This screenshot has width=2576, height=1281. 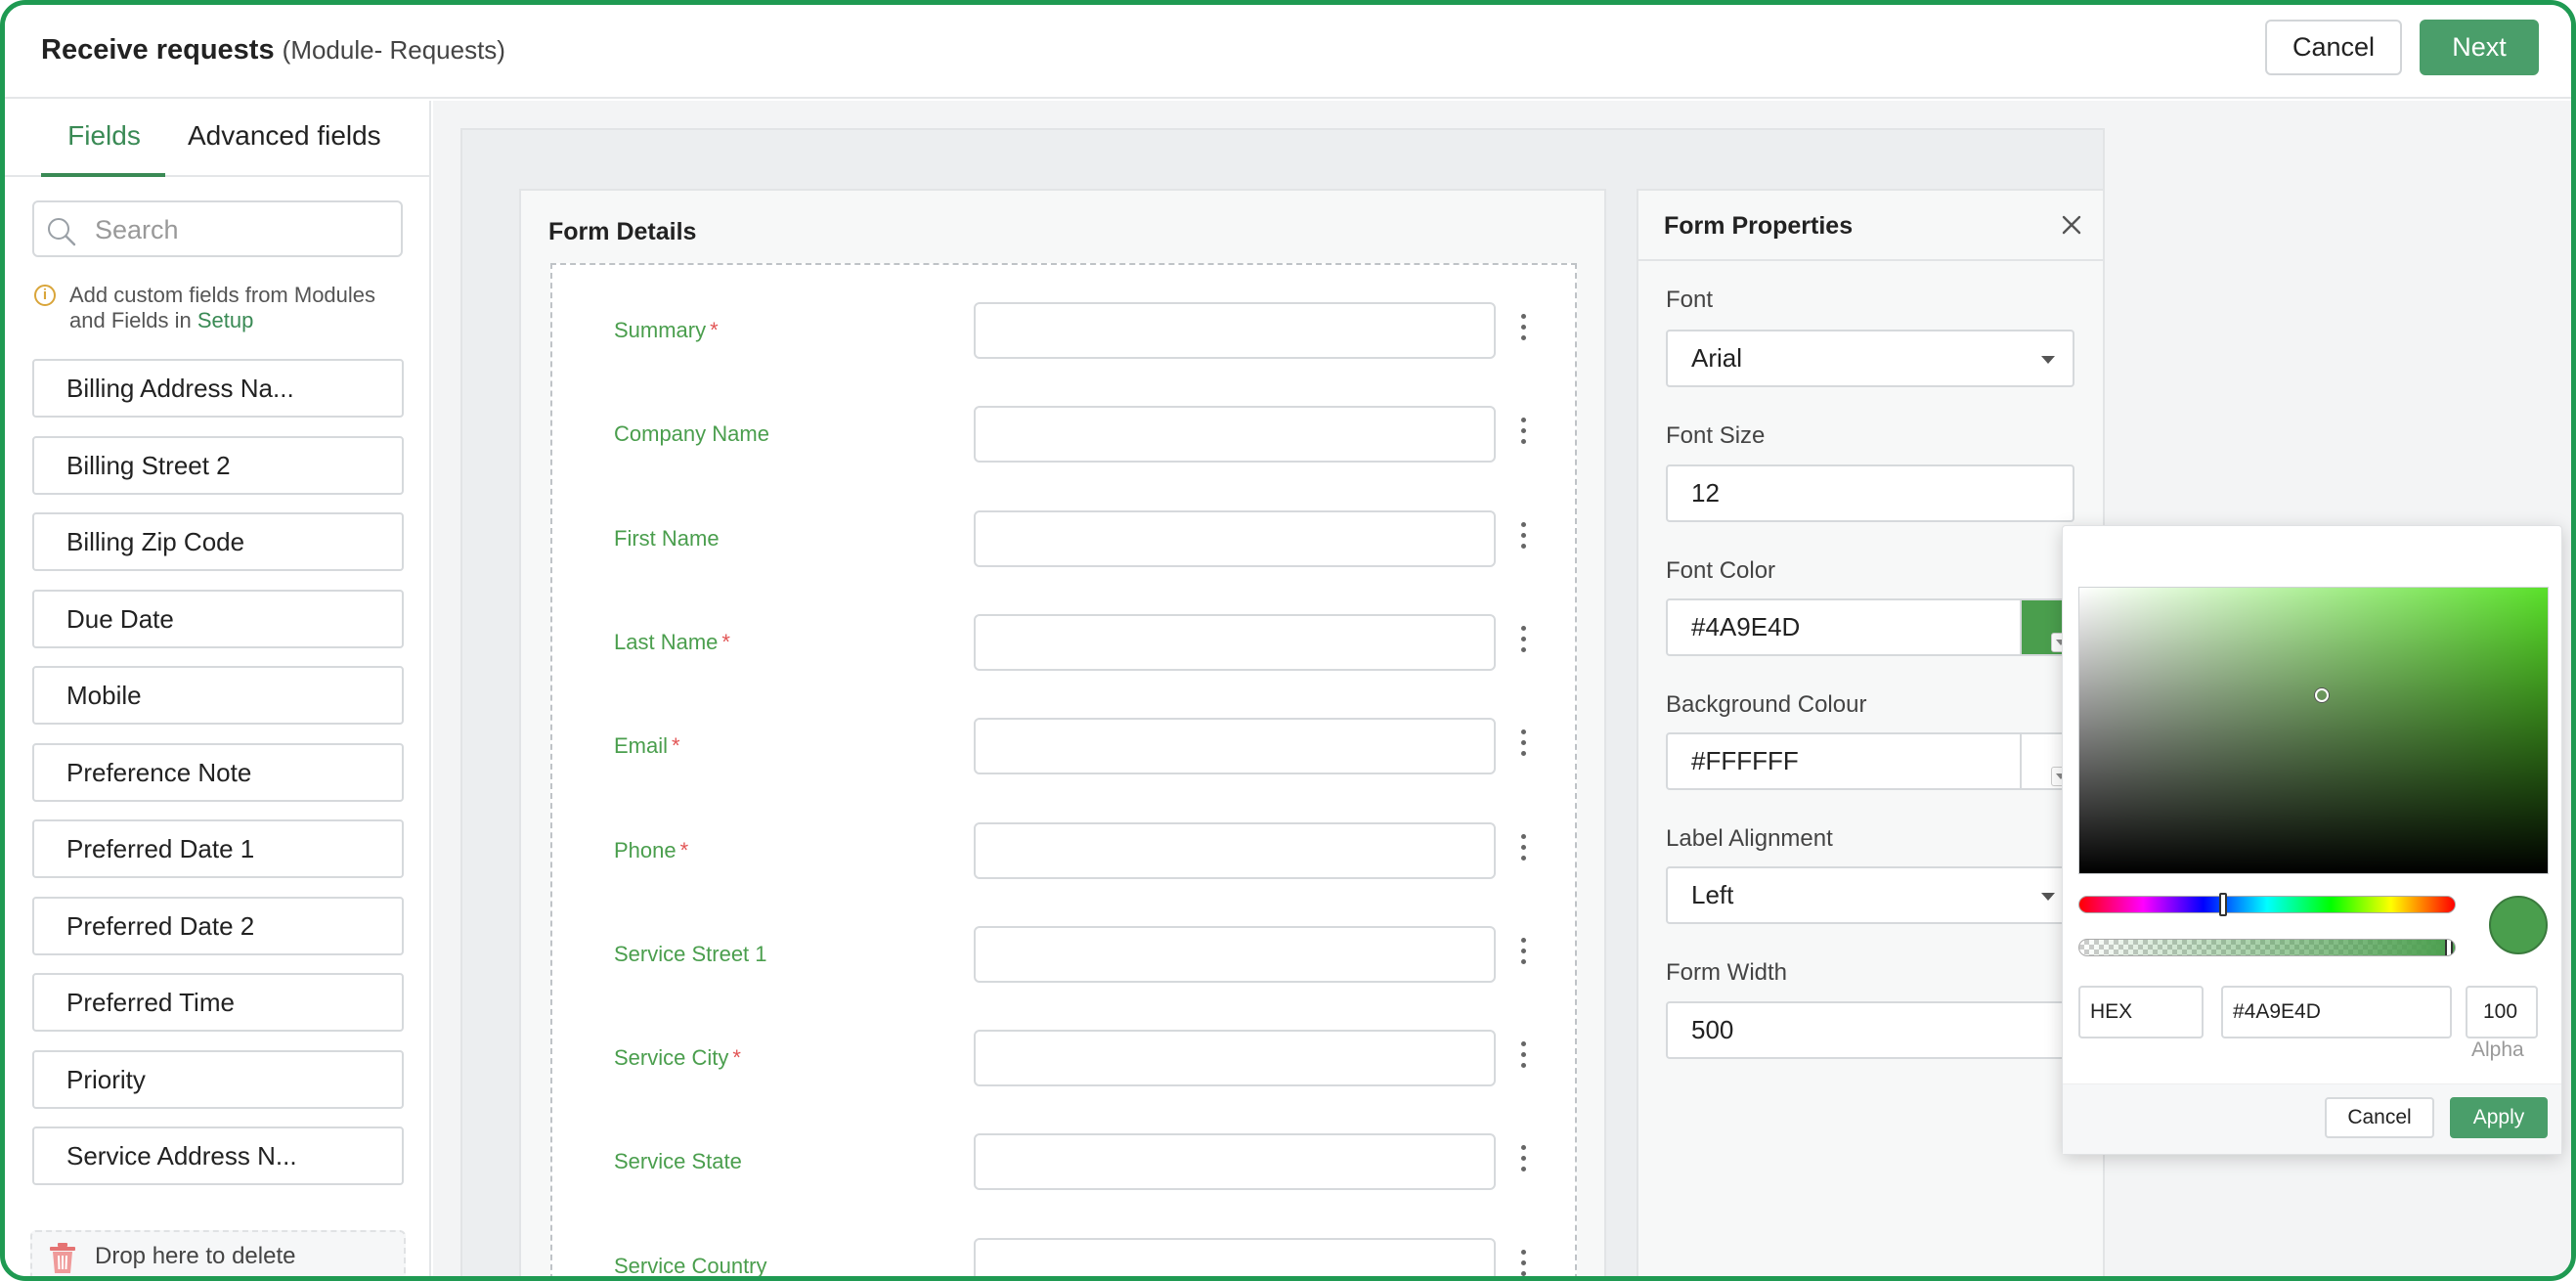 I want to click on value-gradient, so click(x=2313, y=730).